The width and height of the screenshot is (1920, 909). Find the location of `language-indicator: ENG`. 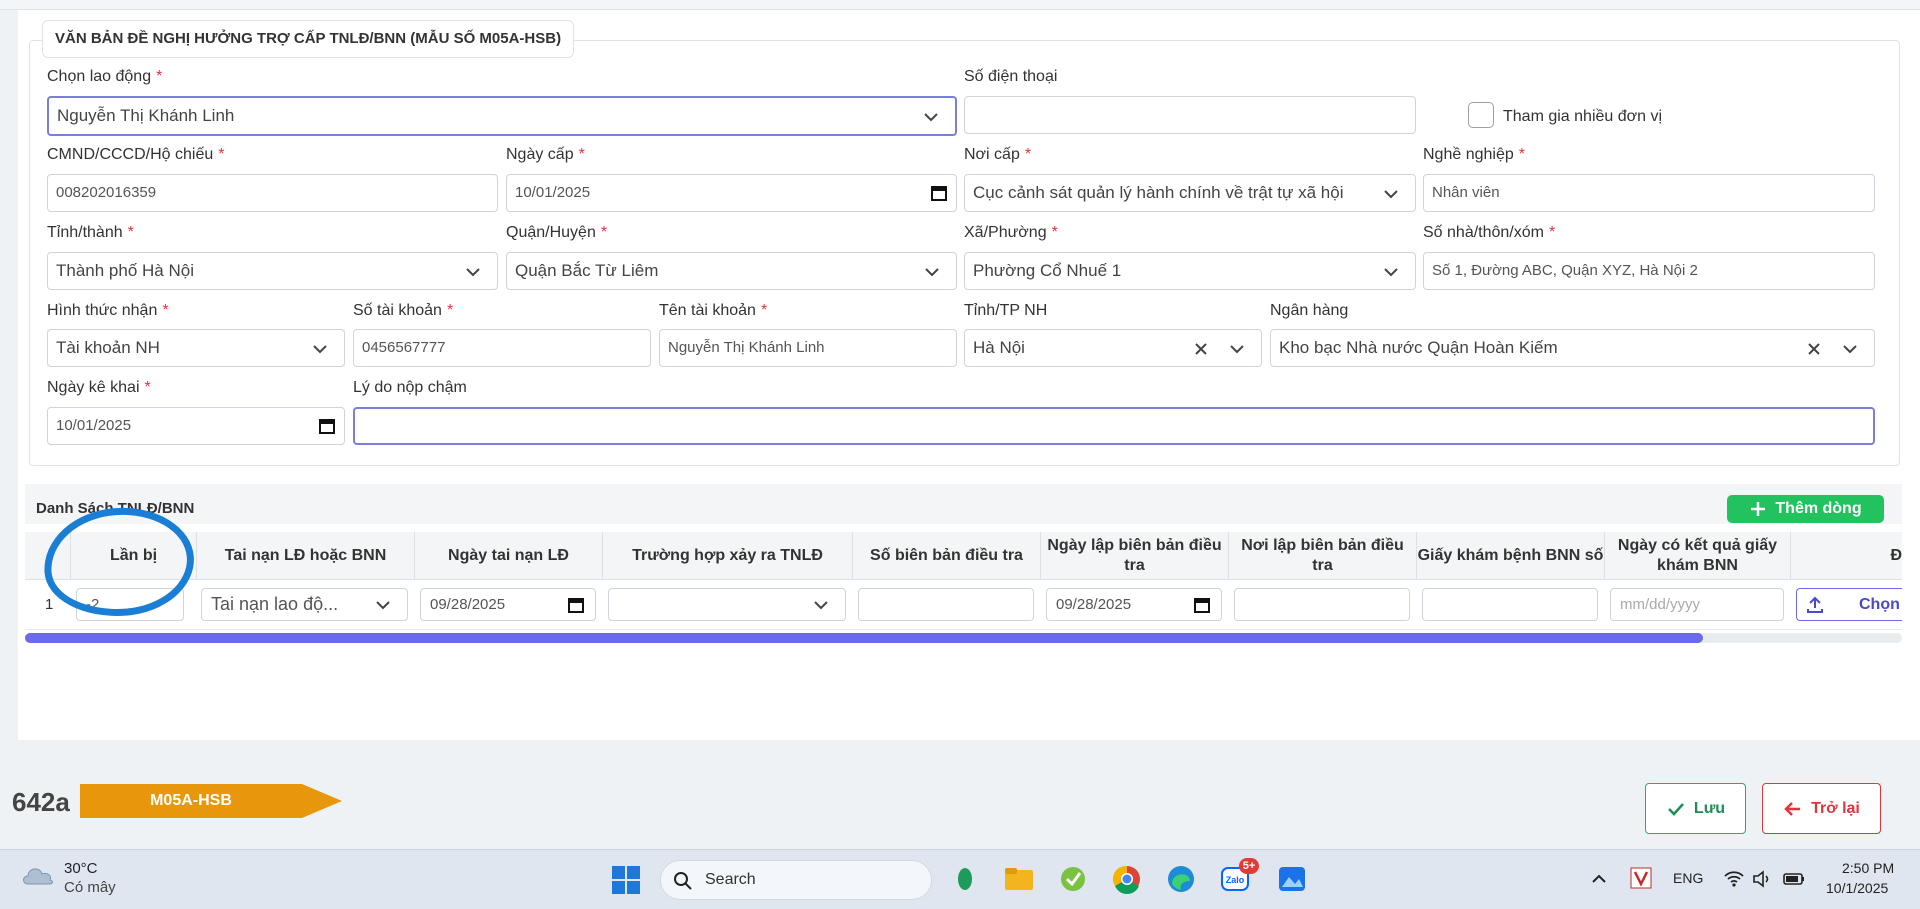

language-indicator: ENG is located at coordinates (1688, 878).